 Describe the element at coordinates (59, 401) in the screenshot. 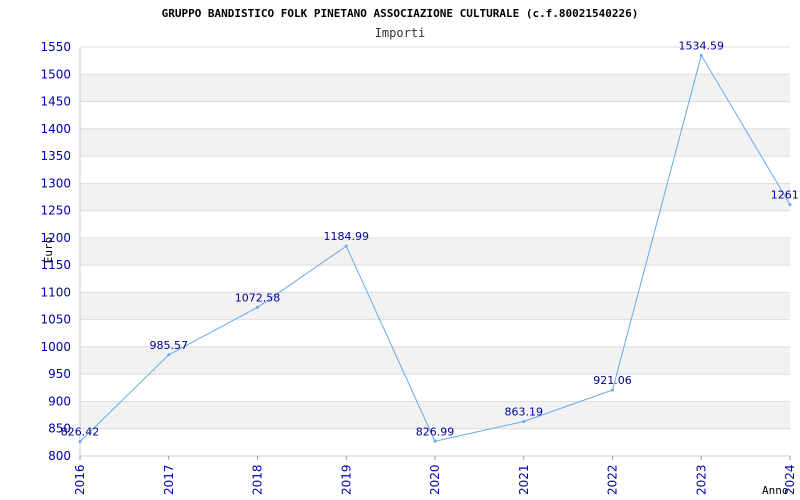

I see `y-tick-label: 900` at that location.